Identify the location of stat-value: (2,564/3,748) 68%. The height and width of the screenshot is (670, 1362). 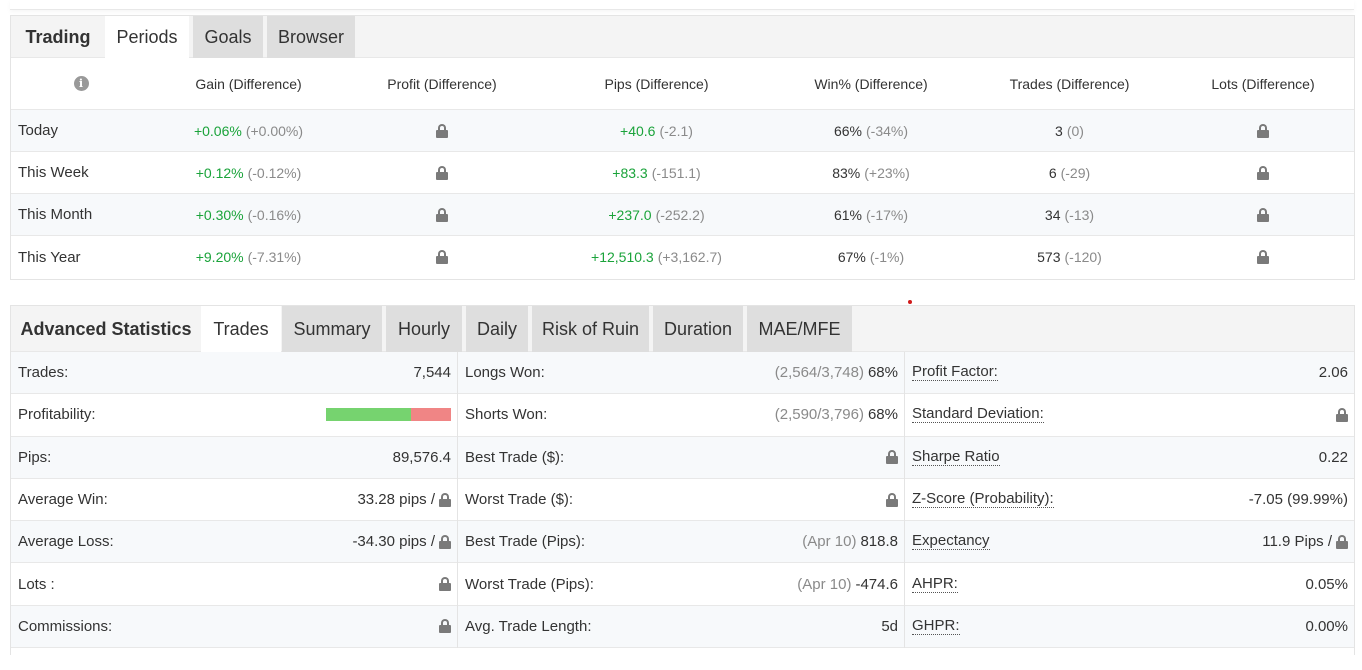
(836, 372).